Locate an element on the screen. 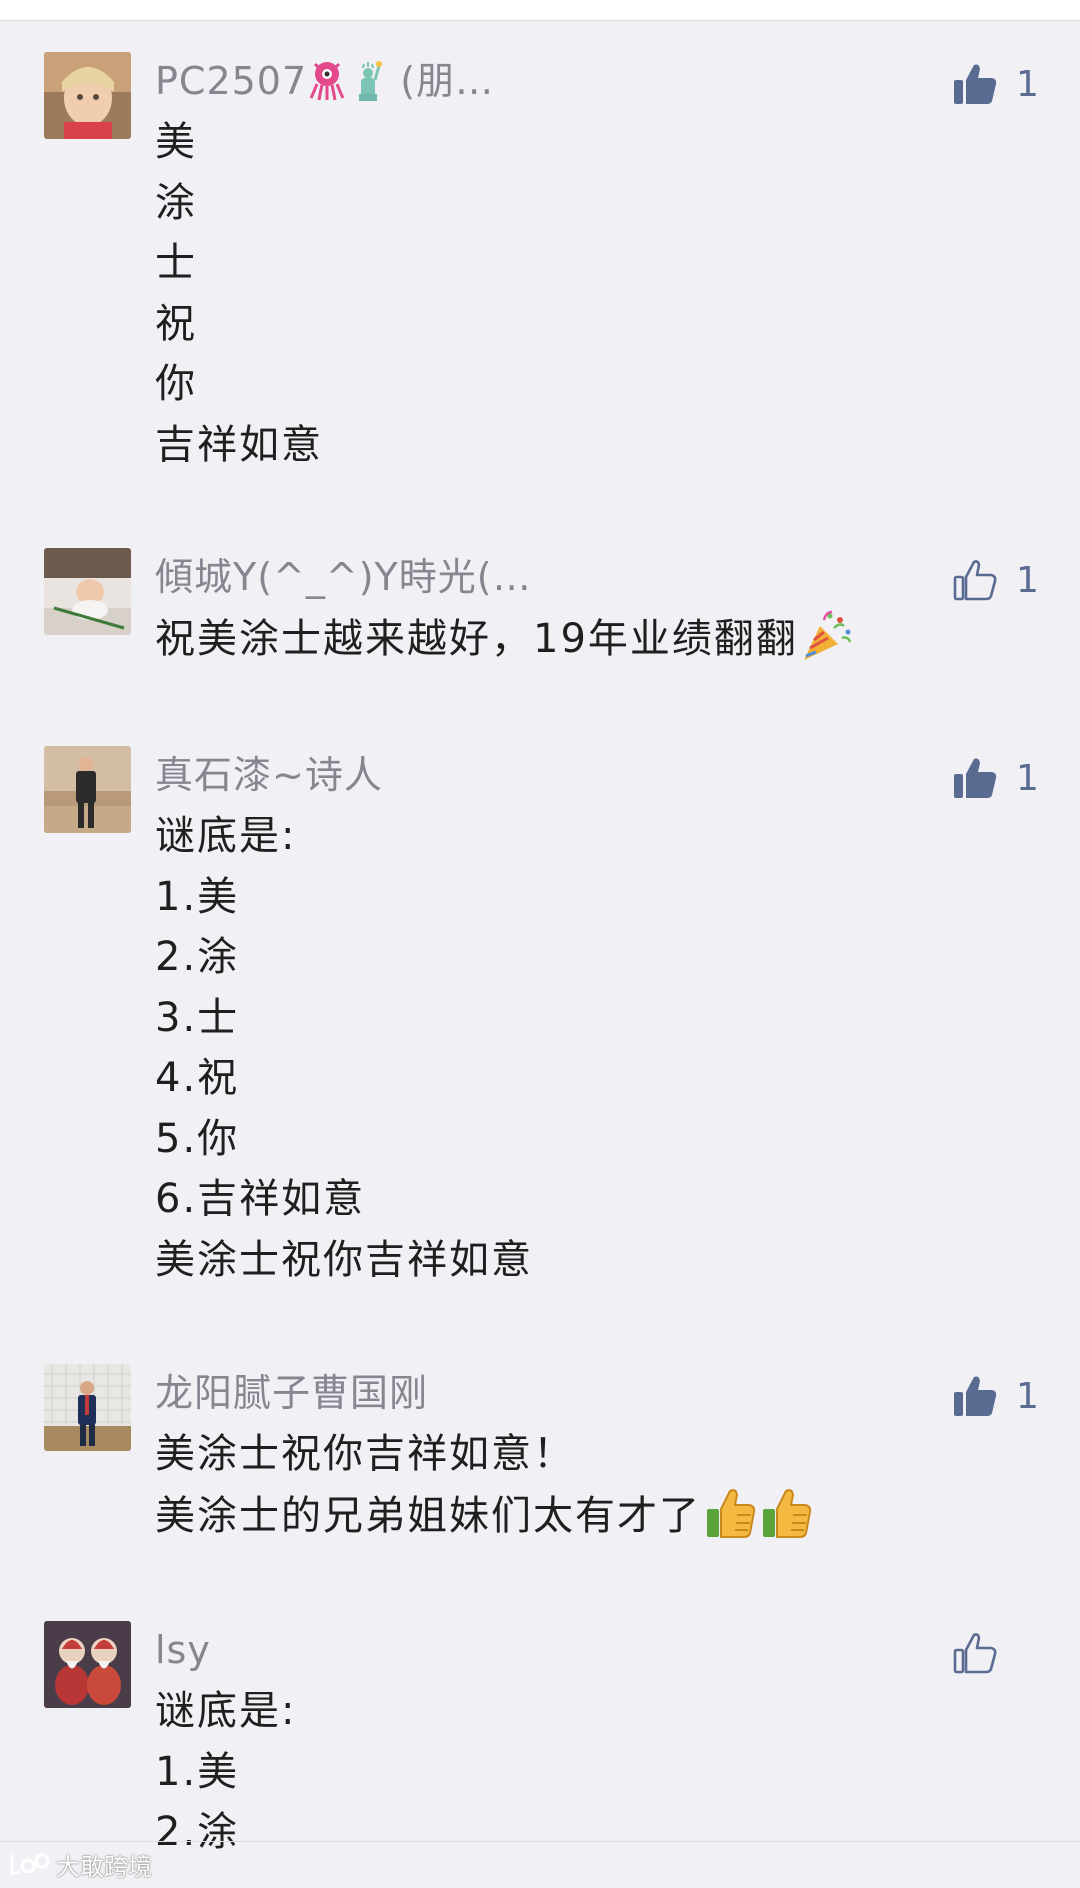 This screenshot has height=1888, width=1080. nickname-text: 龙阳腻子曹国刚 is located at coordinates (292, 1393).